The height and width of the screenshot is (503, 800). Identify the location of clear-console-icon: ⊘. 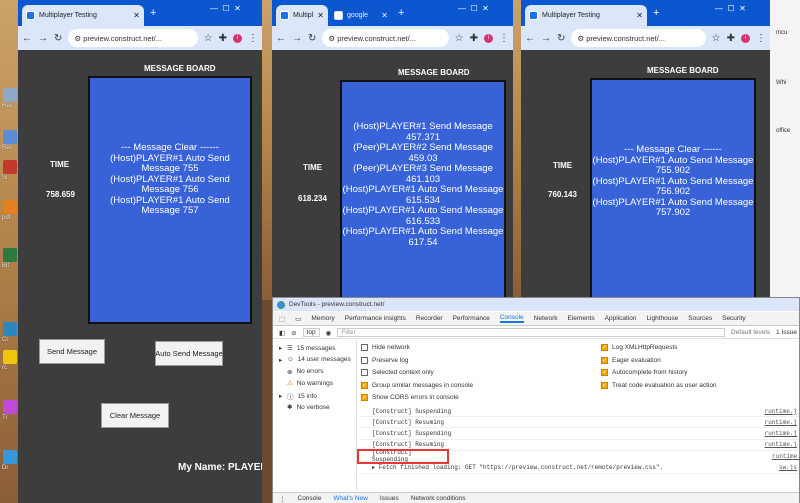
(293, 333).